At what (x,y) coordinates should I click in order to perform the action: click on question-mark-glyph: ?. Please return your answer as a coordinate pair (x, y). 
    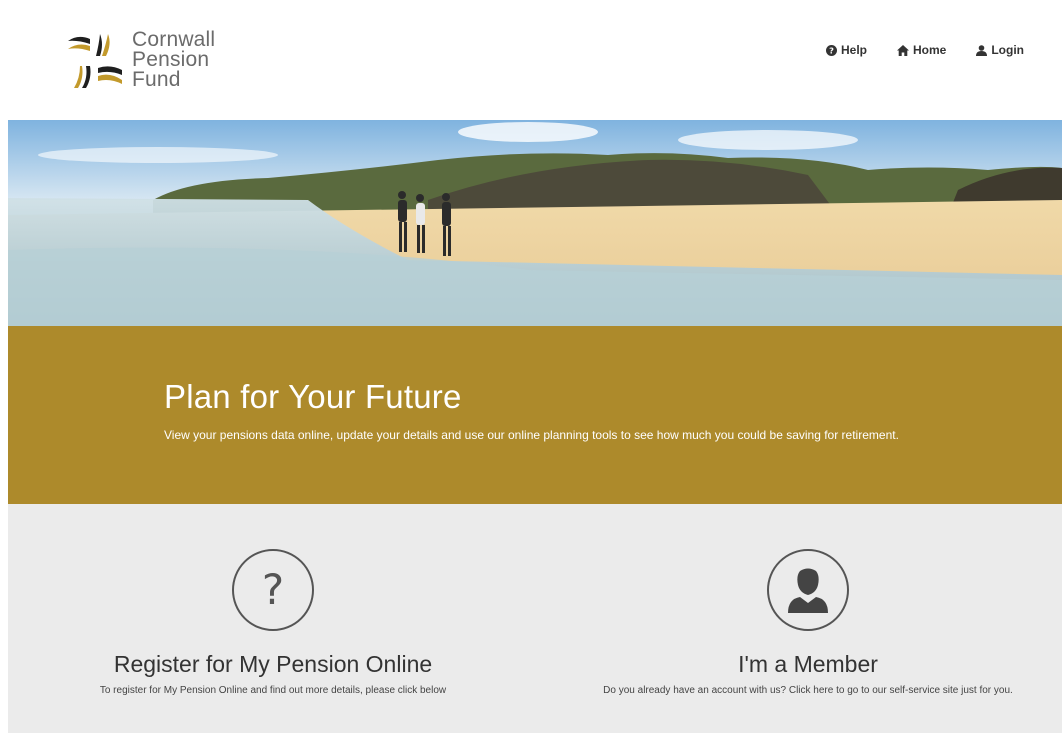
    Looking at the image, I should click on (273, 589).